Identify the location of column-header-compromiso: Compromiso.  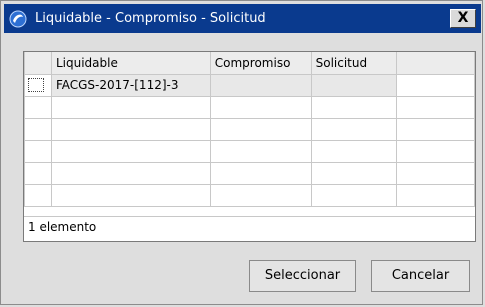
(260, 63).